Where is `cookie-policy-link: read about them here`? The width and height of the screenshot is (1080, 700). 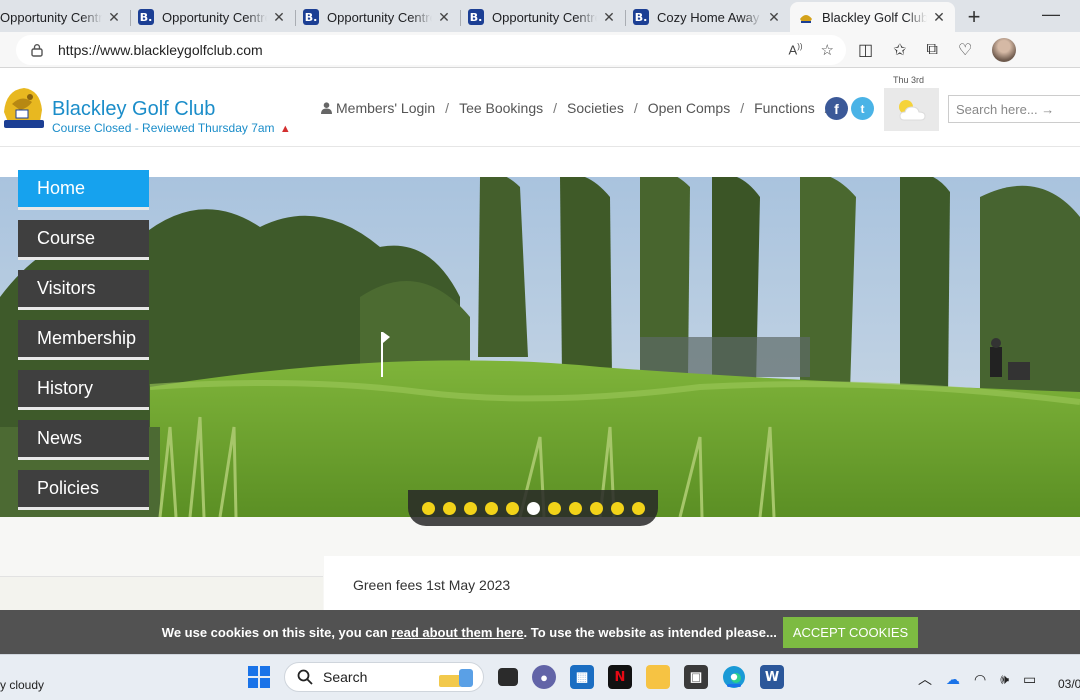 cookie-policy-link: read about them here is located at coordinates (457, 632).